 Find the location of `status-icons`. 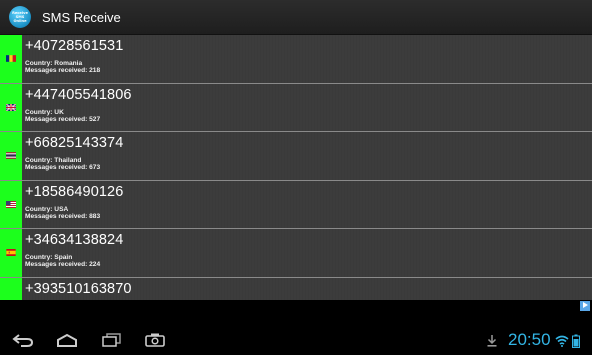

status-icons is located at coordinates (567, 341).